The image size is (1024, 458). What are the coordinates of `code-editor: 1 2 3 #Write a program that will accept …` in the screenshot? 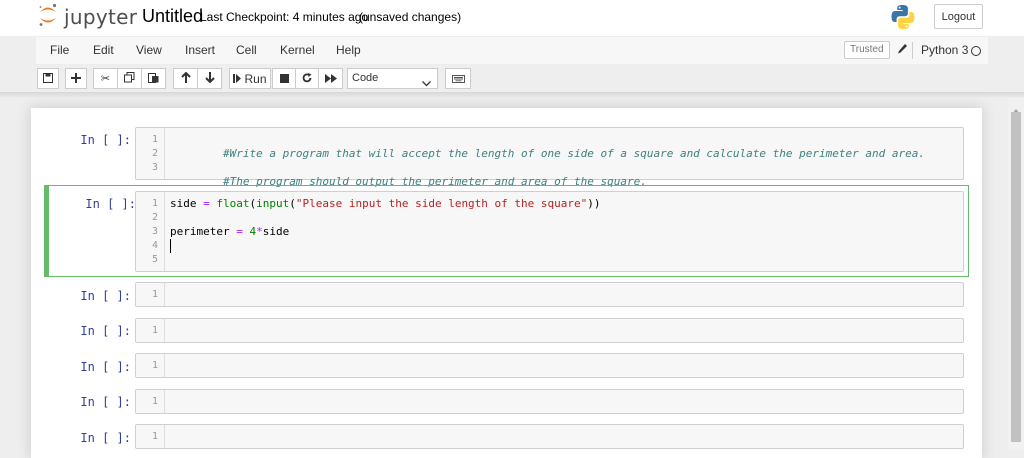 It's located at (549, 157).